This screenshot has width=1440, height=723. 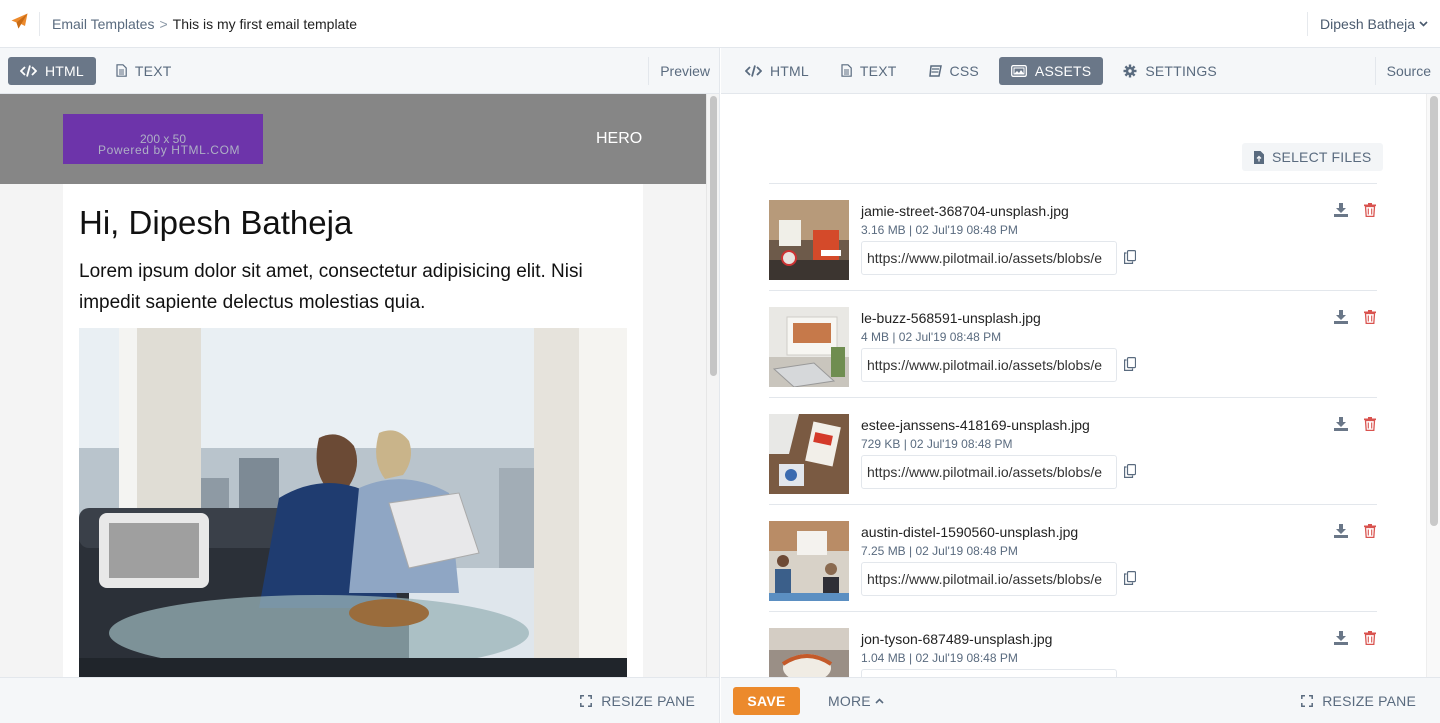 I want to click on paper-plane-icon, so click(x=19, y=23).